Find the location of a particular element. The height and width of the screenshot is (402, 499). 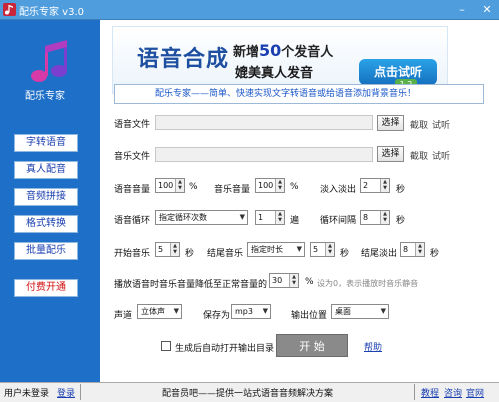

channel-value: 立体声 is located at coordinates (153, 311).